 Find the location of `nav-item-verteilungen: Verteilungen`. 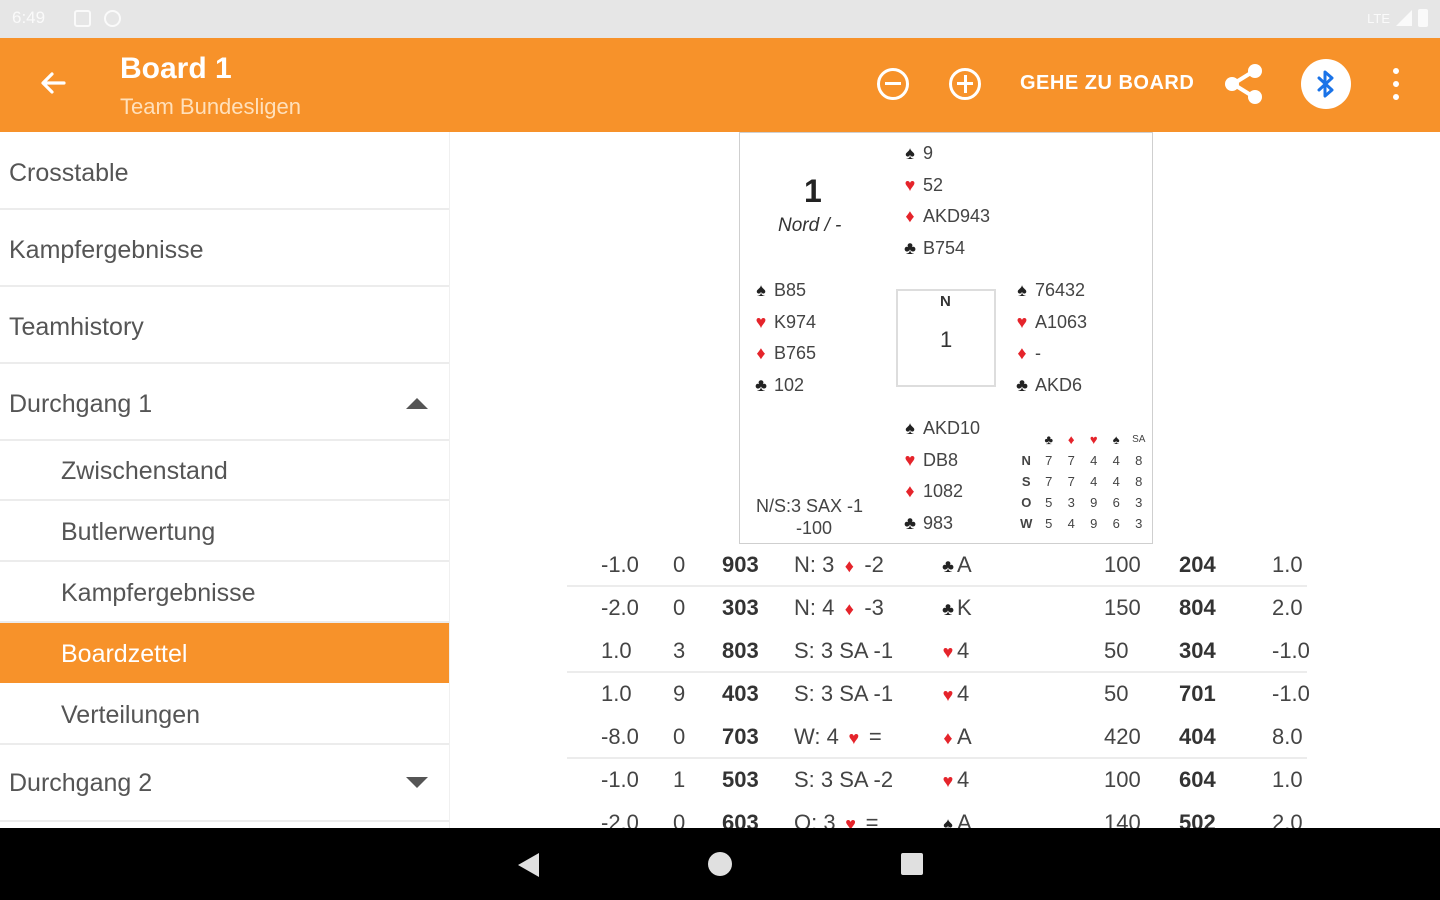

nav-item-verteilungen: Verteilungen is located at coordinates (224, 714).